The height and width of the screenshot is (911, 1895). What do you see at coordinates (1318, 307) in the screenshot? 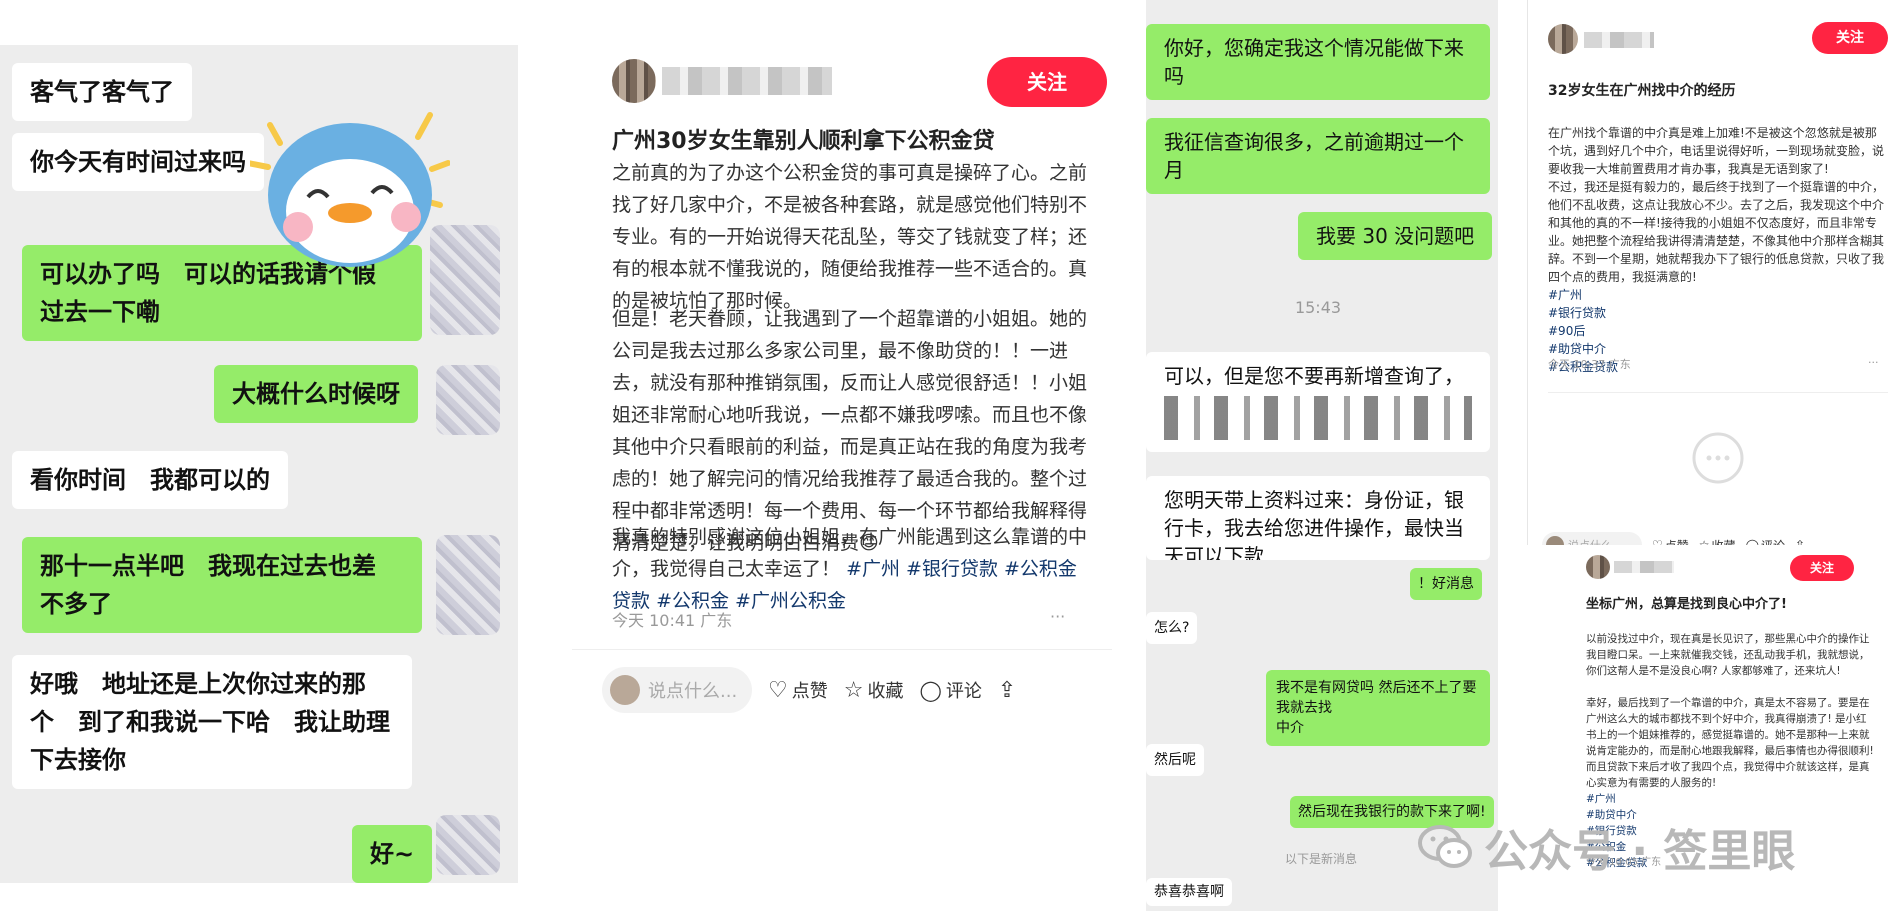
I see `time-separator: 15:43` at bounding box center [1318, 307].